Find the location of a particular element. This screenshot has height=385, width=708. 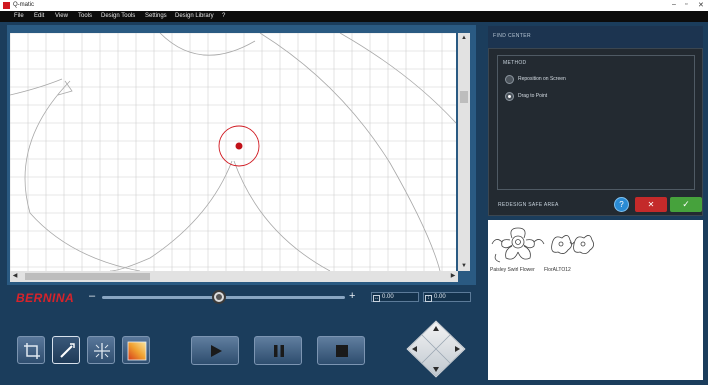

needle-tool-button is located at coordinates (66, 350).